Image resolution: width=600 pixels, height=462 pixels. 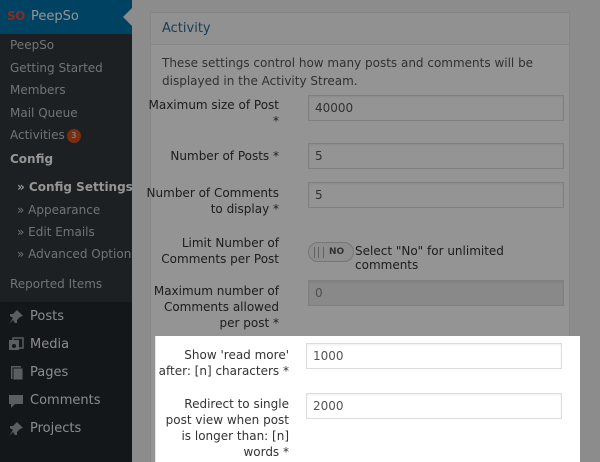 What do you see at coordinates (50, 344) in the screenshot?
I see `menu-item-label: Media` at bounding box center [50, 344].